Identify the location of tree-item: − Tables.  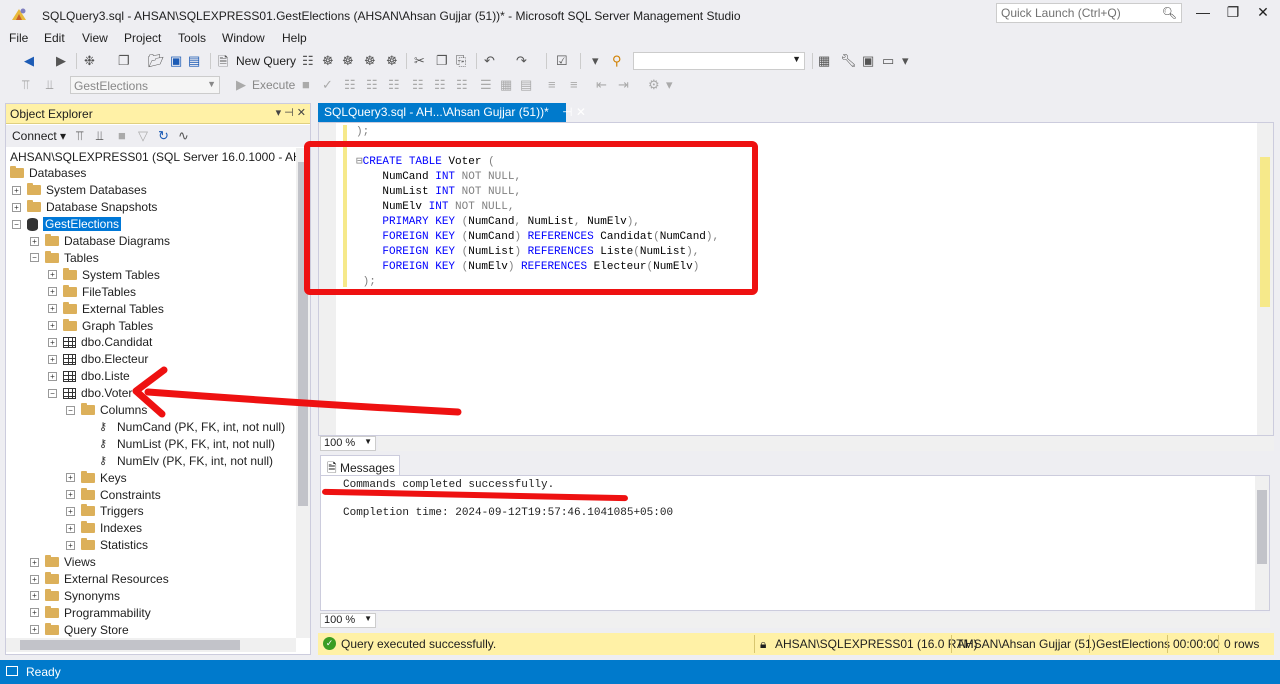
(64, 257).